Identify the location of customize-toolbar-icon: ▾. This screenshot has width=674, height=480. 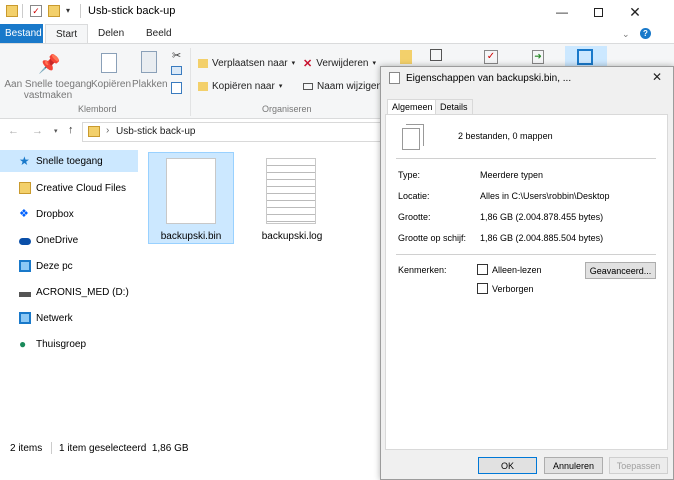
(68, 10).